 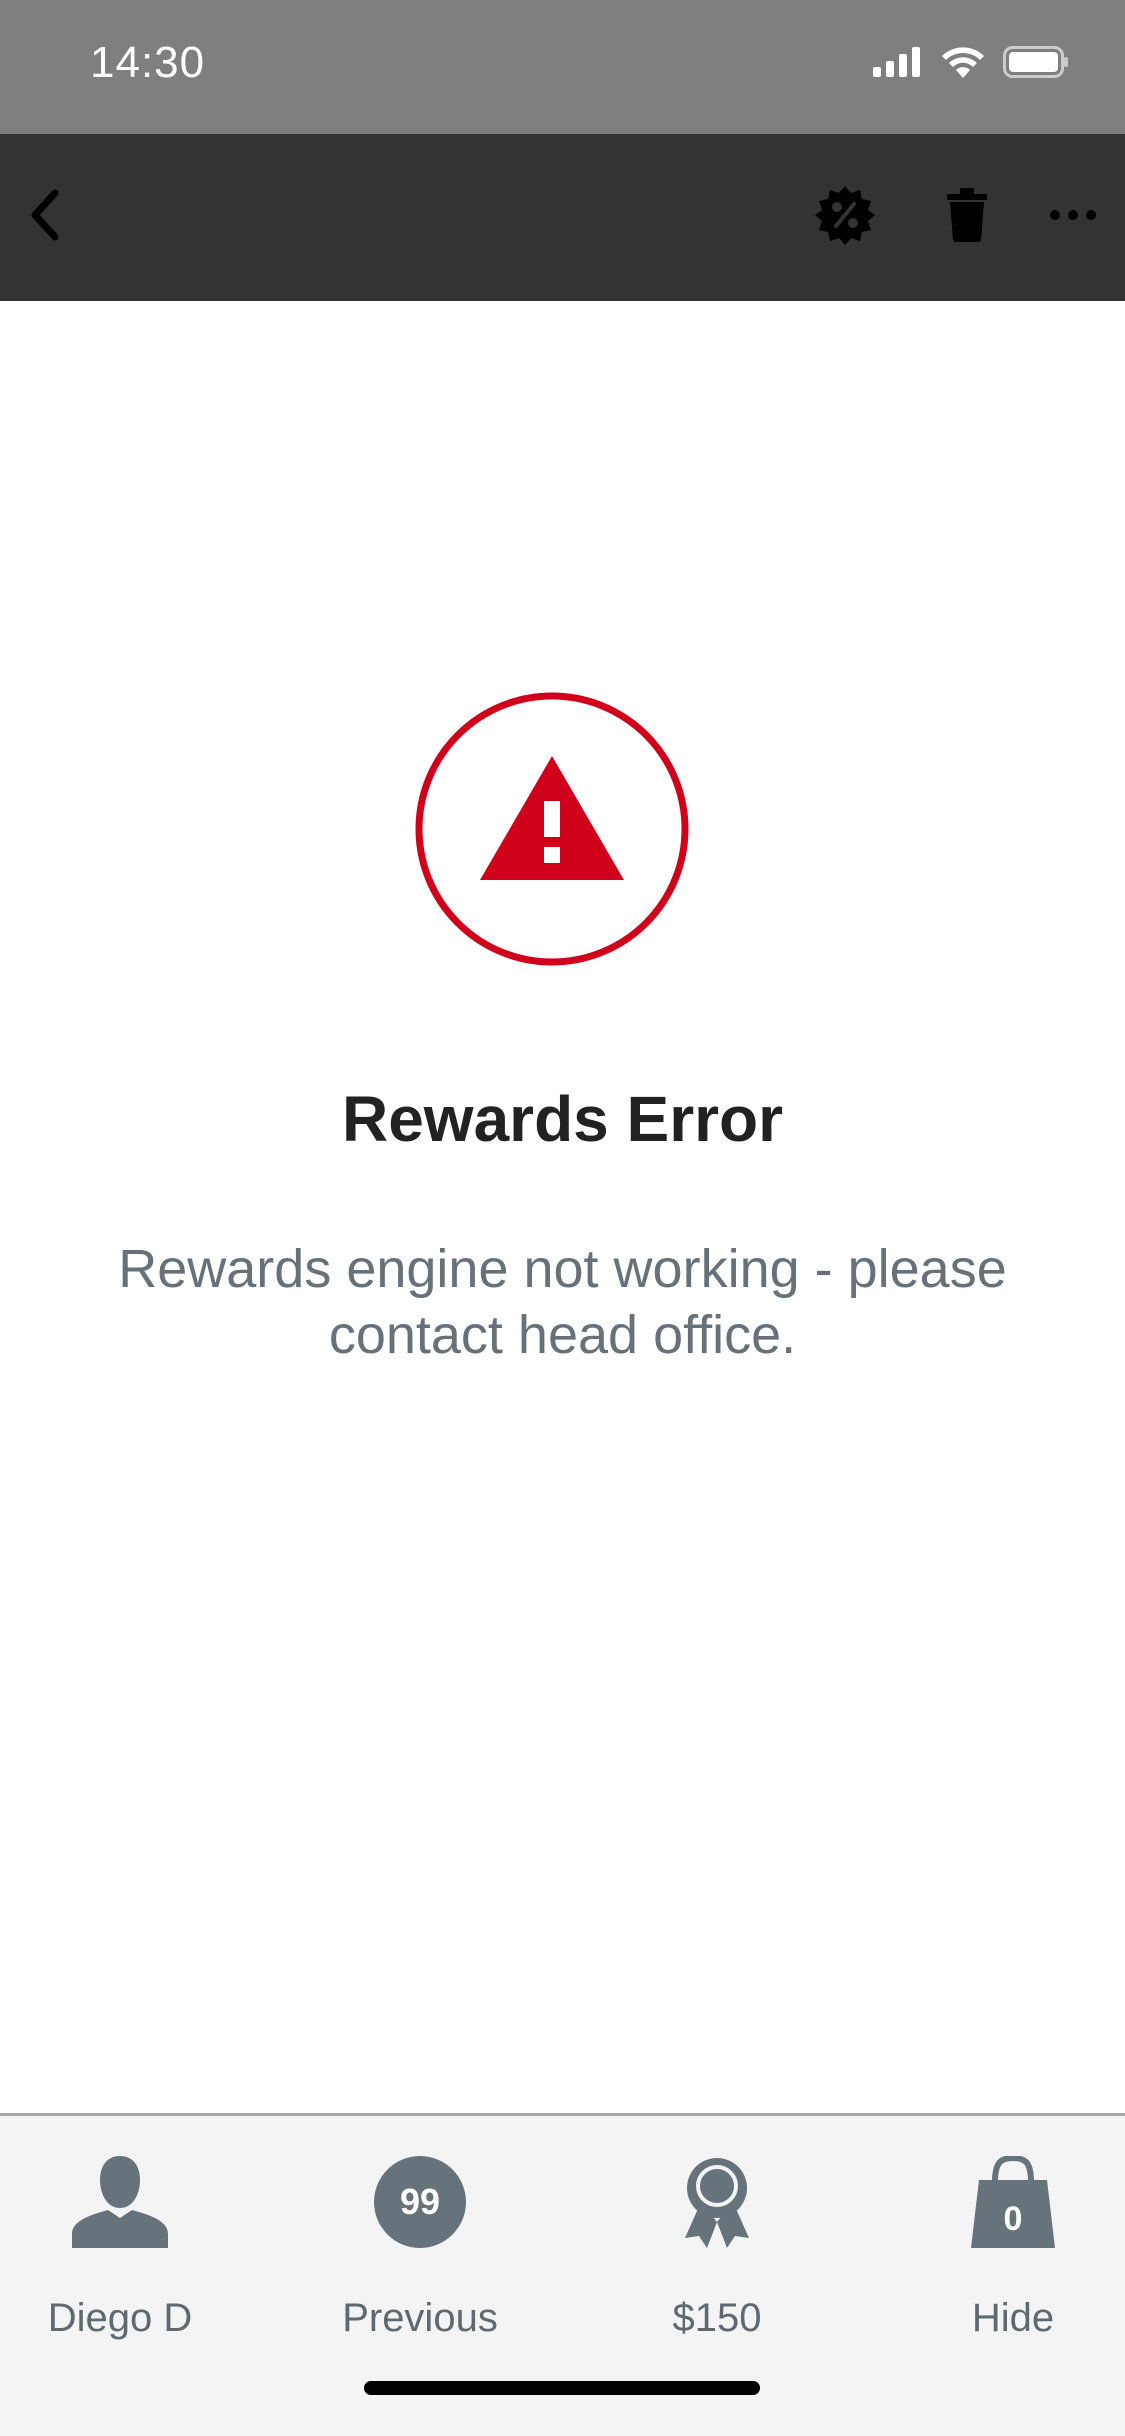 I want to click on discount-button, so click(x=845, y=217).